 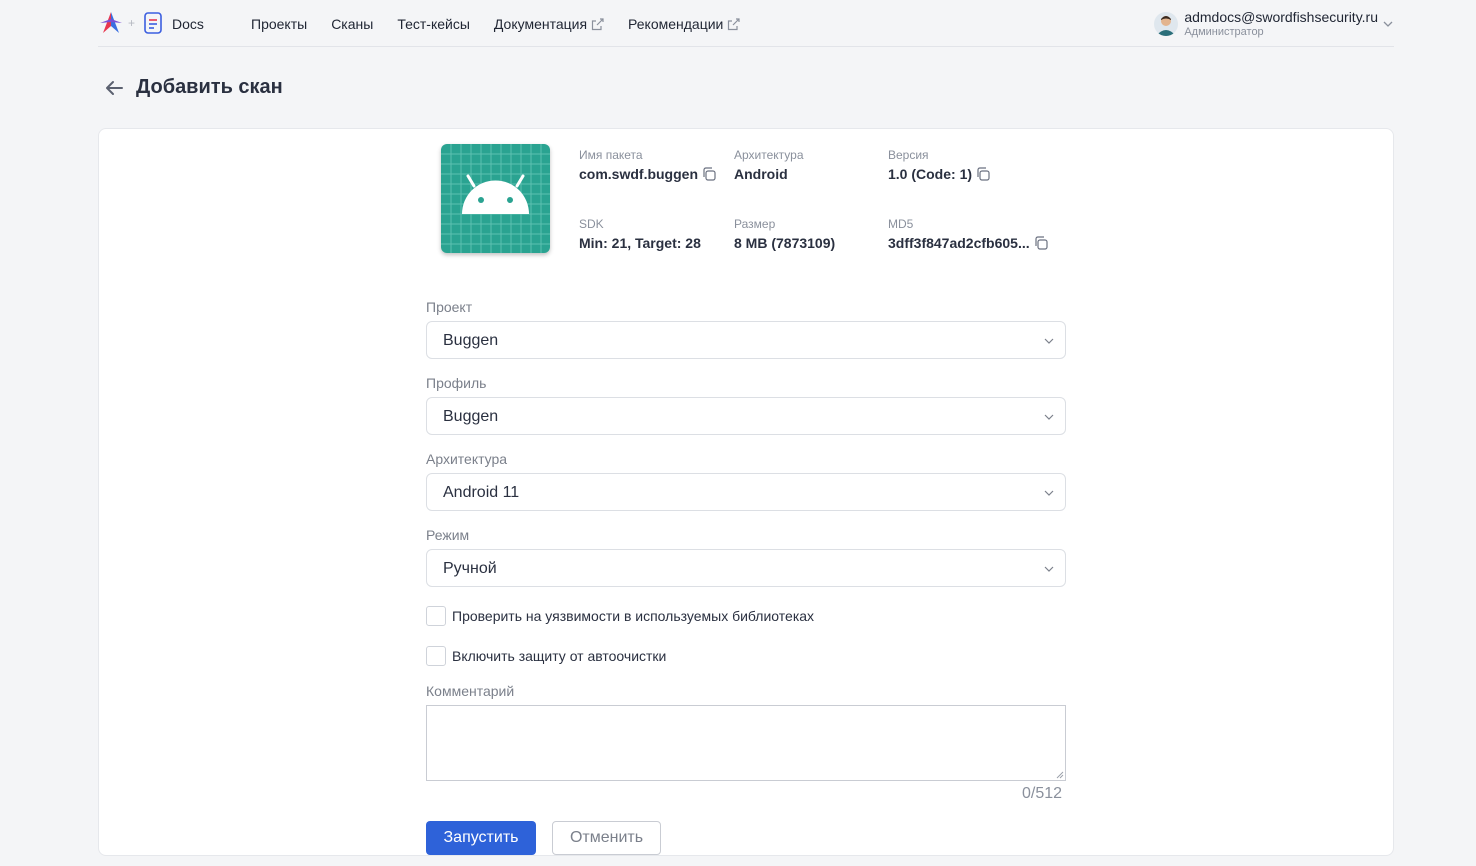 I want to click on cancel-button: Отменить, so click(x=606, y=838).